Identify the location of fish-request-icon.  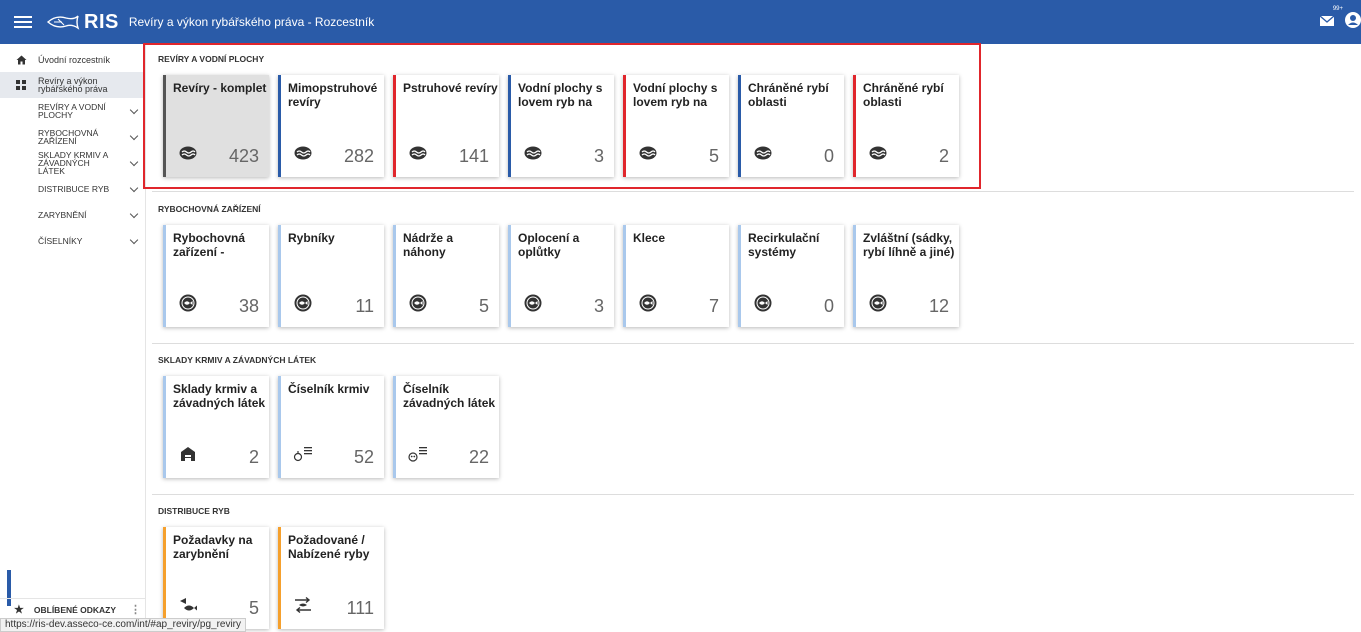
(188, 605).